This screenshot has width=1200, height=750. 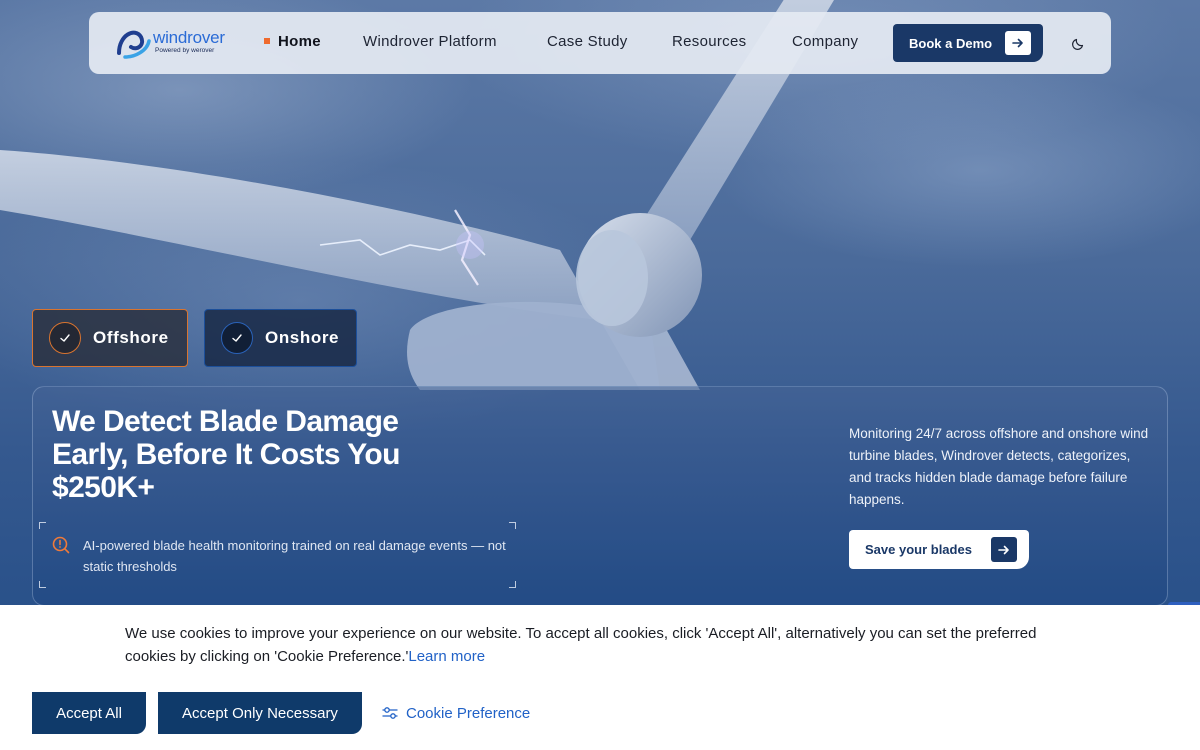 I want to click on sliders-icon, so click(x=390, y=713).